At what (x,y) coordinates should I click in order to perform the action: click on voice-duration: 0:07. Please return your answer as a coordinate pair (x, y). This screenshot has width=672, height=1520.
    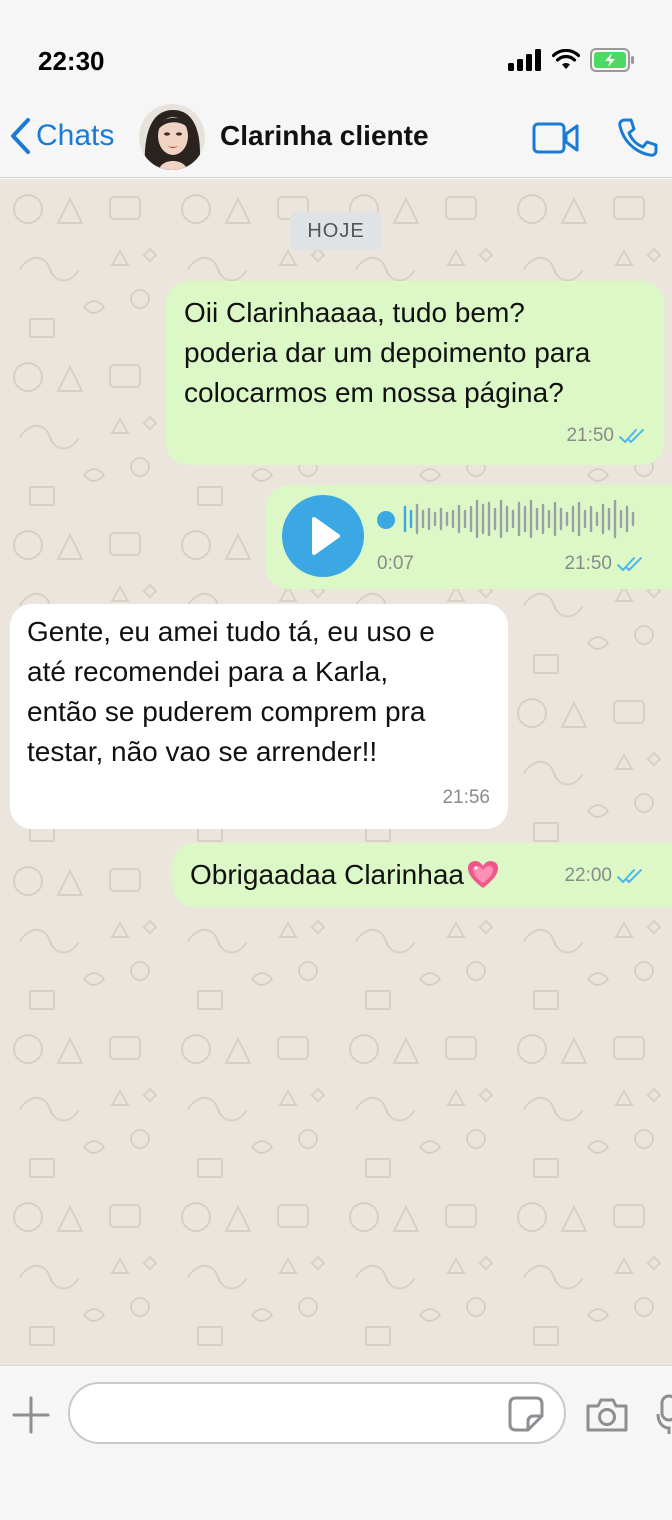
    Looking at the image, I should click on (395, 563).